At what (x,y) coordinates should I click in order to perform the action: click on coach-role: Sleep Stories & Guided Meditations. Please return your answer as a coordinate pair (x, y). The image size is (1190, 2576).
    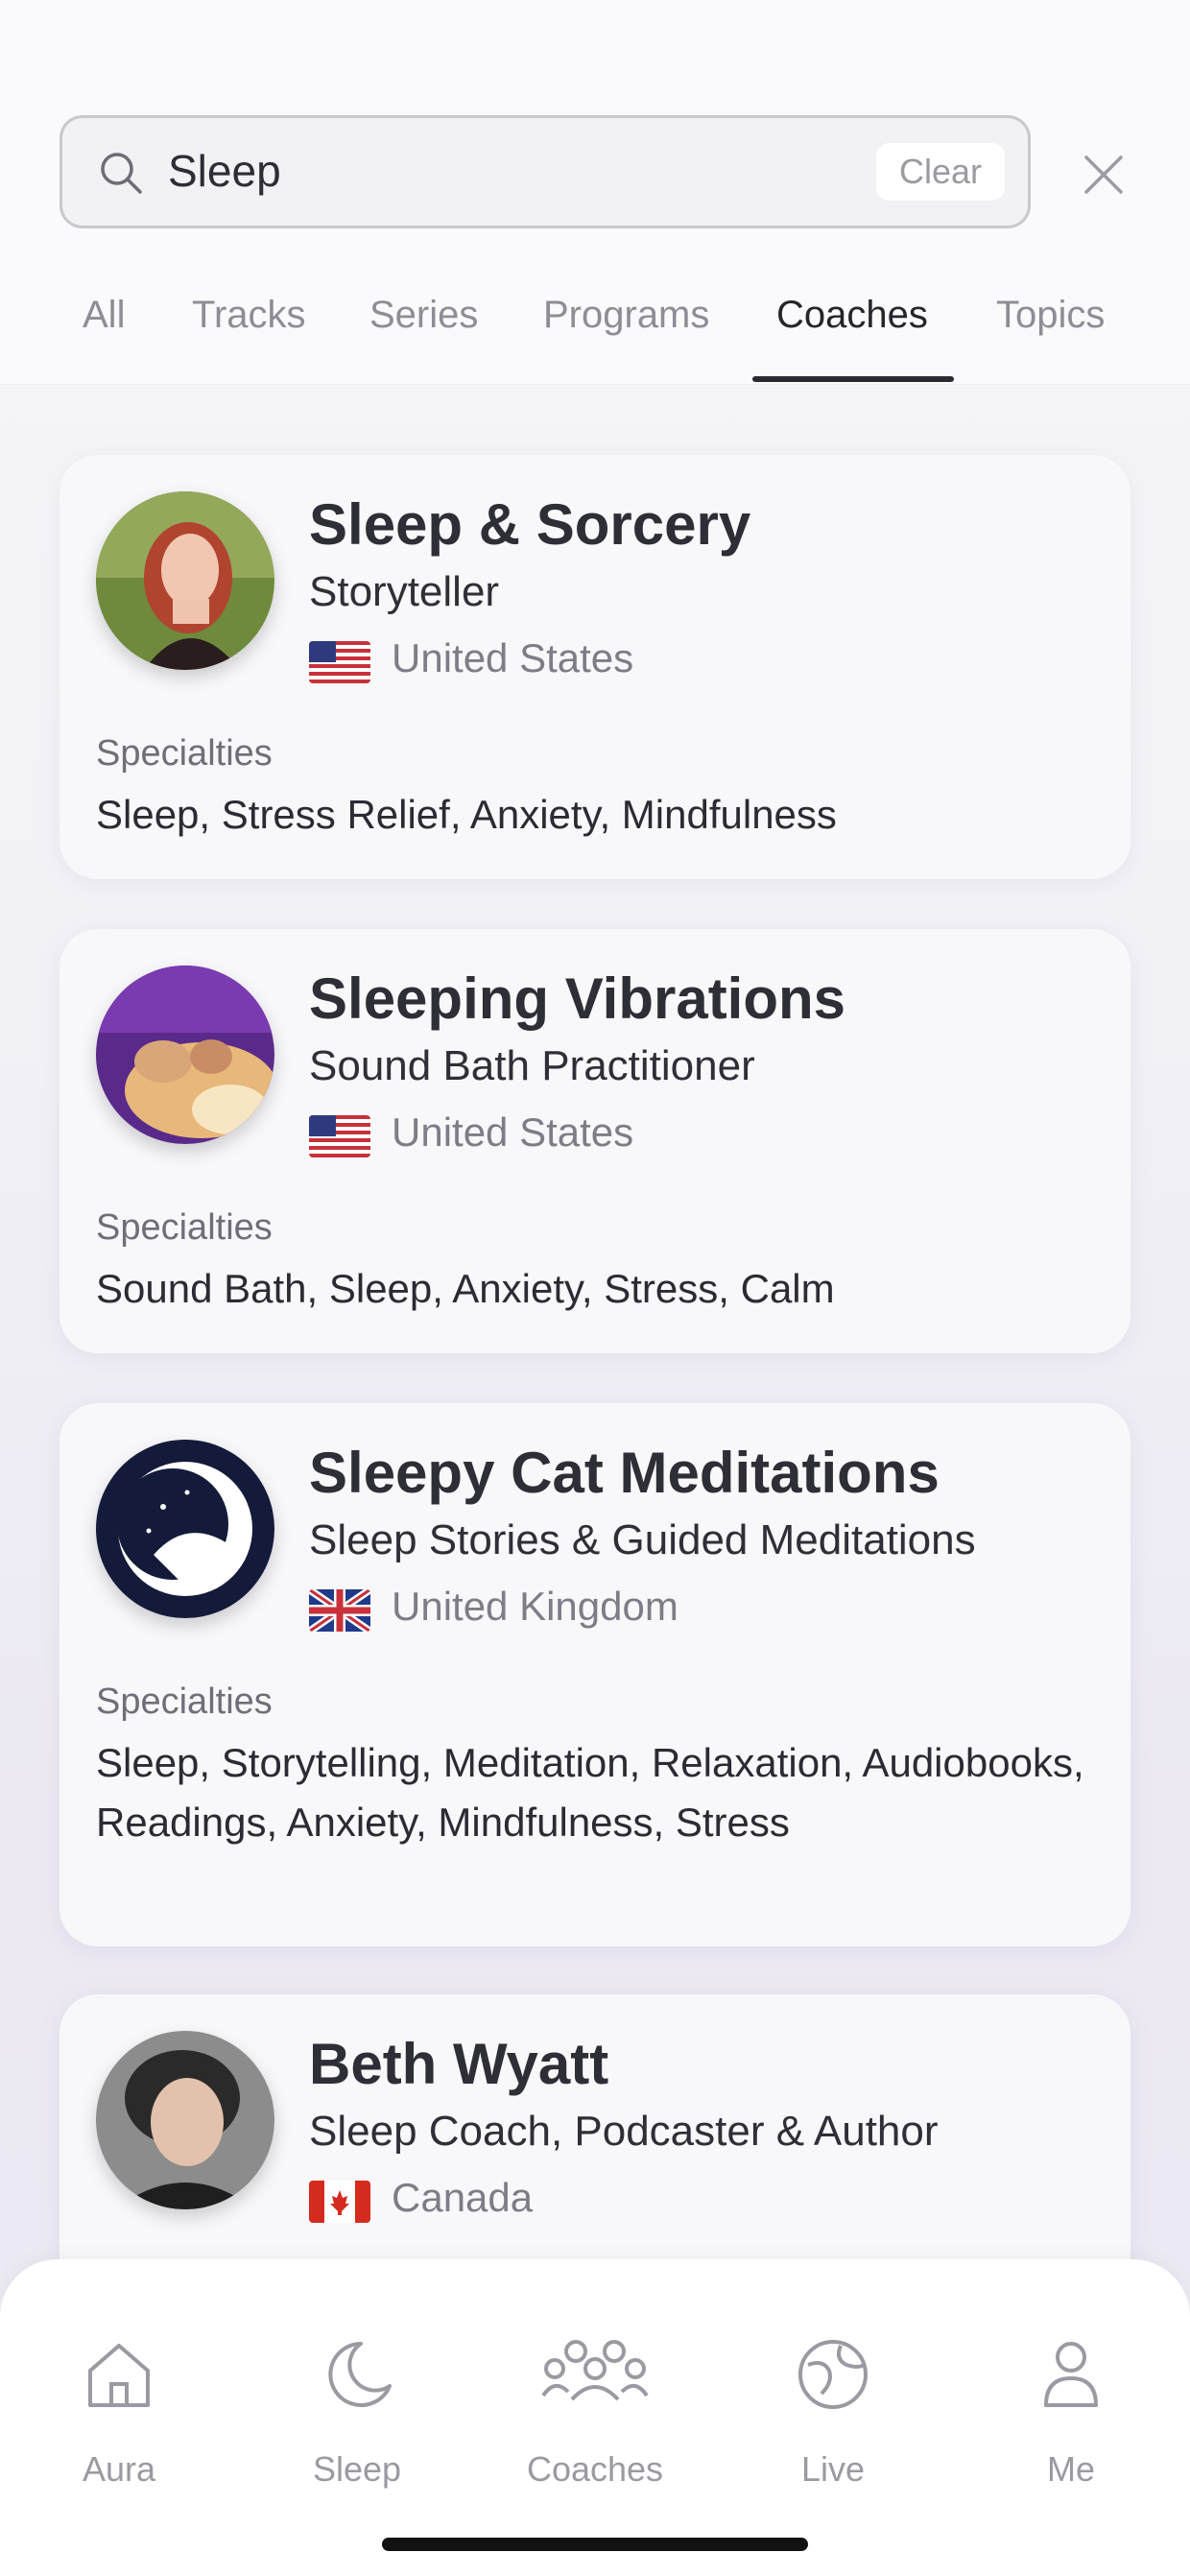
    Looking at the image, I should click on (643, 1539).